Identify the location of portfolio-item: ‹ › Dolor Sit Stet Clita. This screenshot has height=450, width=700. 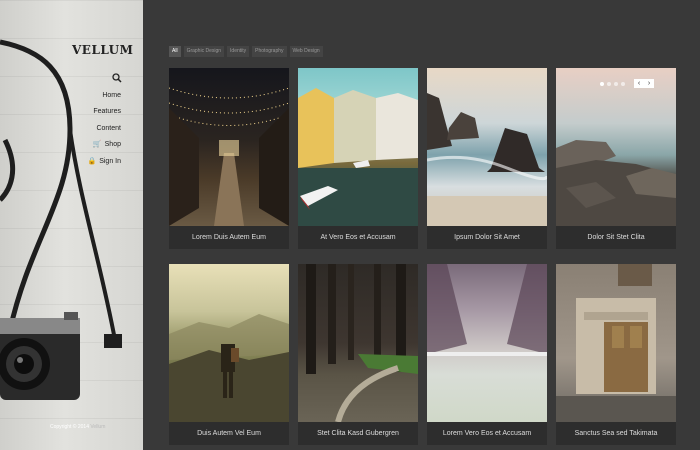
(616, 158).